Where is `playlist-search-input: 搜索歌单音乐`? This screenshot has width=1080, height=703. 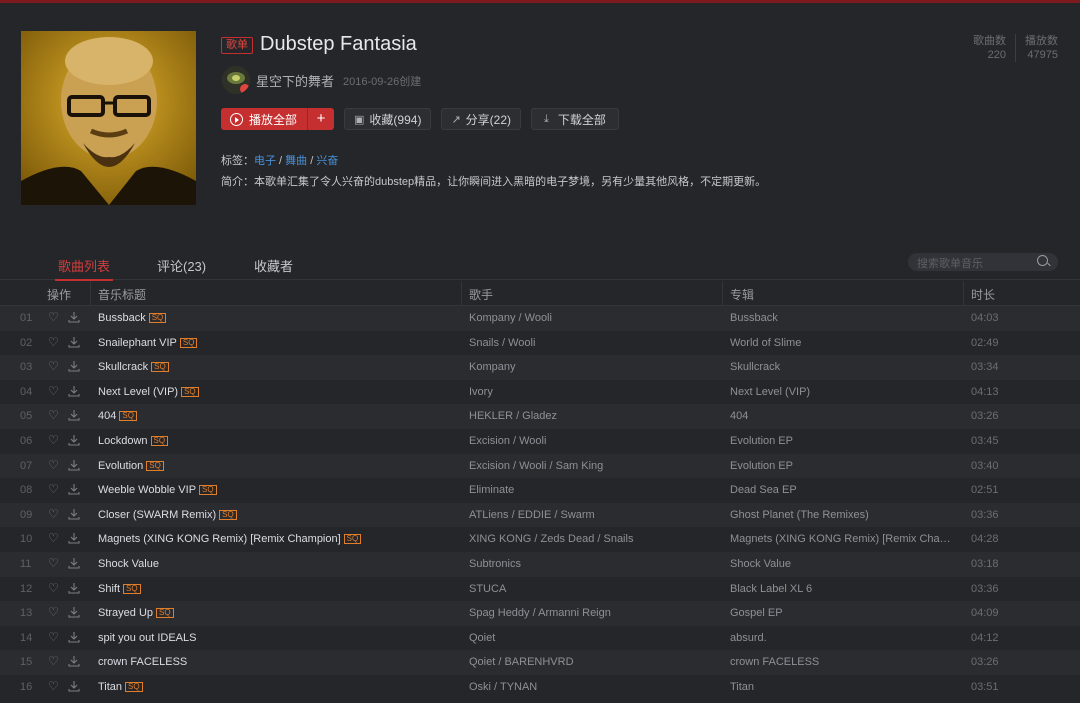
playlist-search-input: 搜索歌单音乐 is located at coordinates (983, 262).